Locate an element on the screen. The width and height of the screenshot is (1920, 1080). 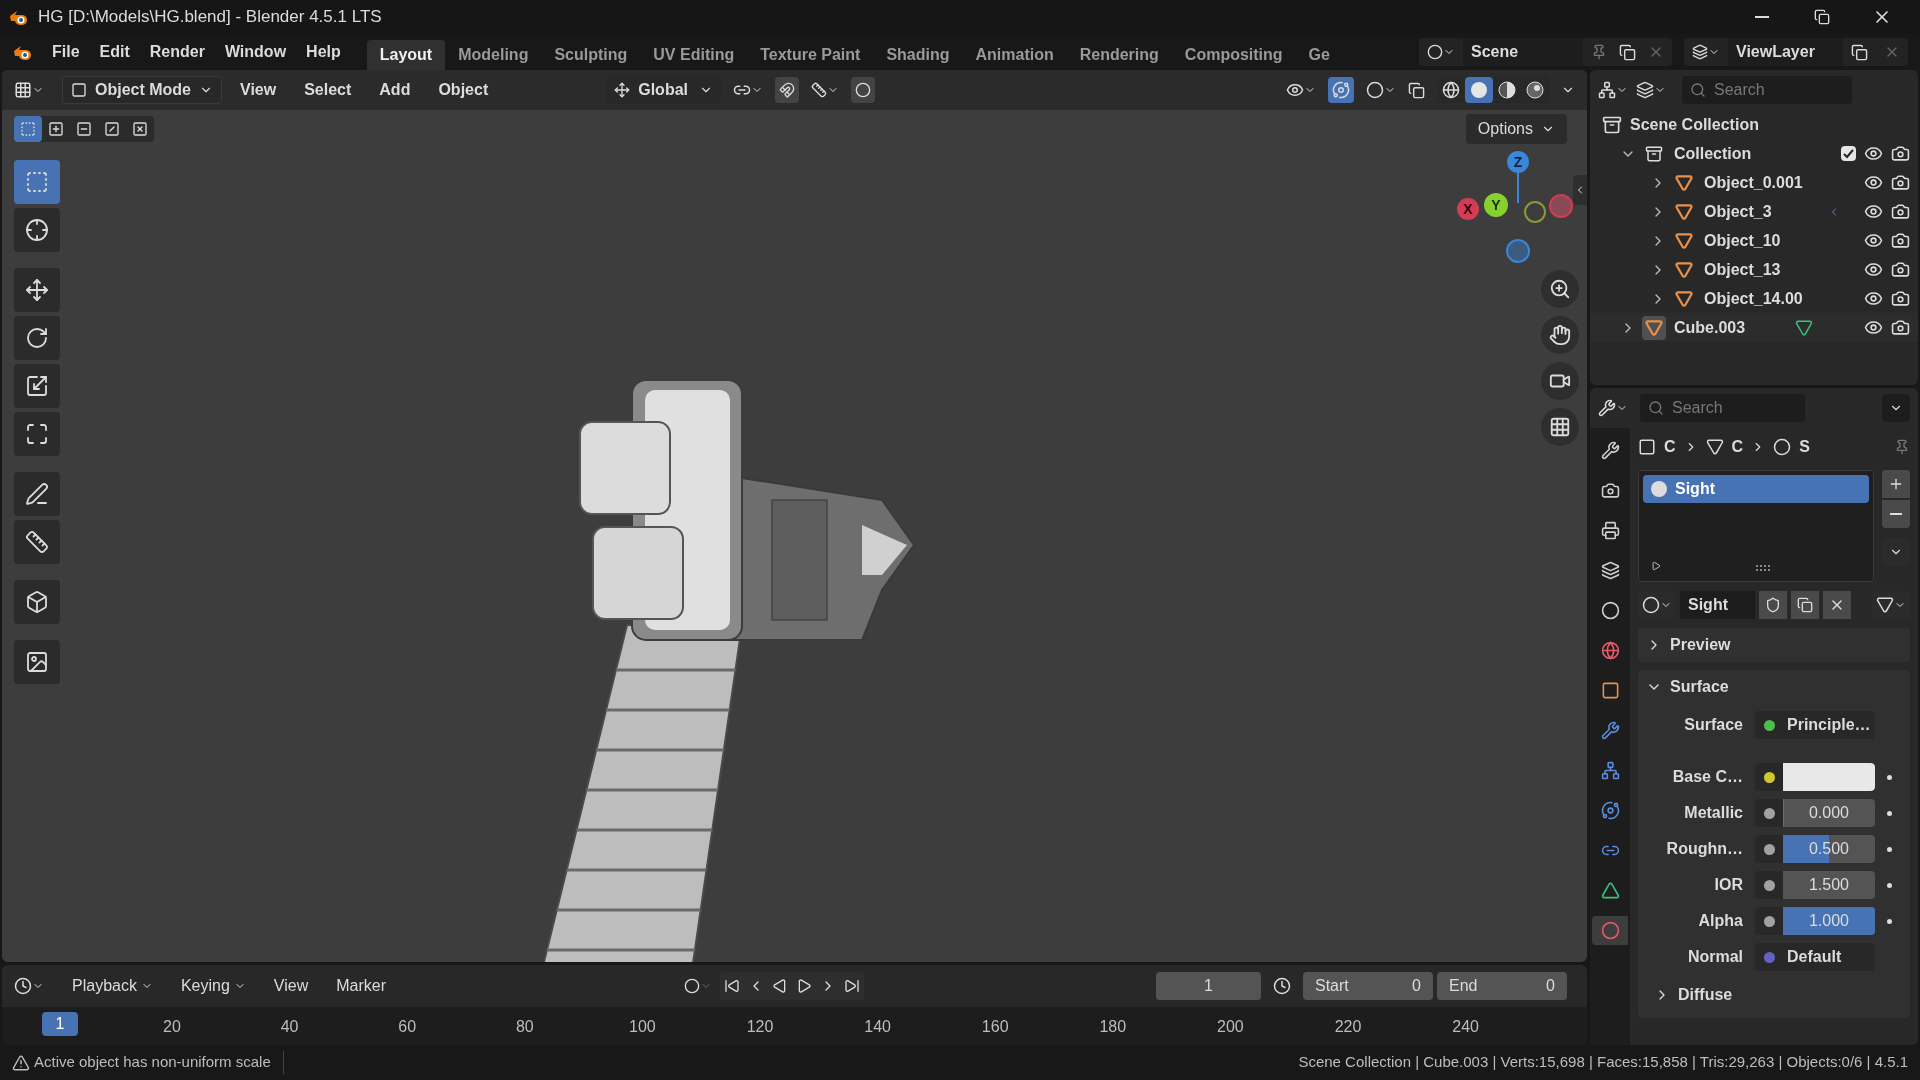
panel-header: Surface is located at coordinates (1774, 687).